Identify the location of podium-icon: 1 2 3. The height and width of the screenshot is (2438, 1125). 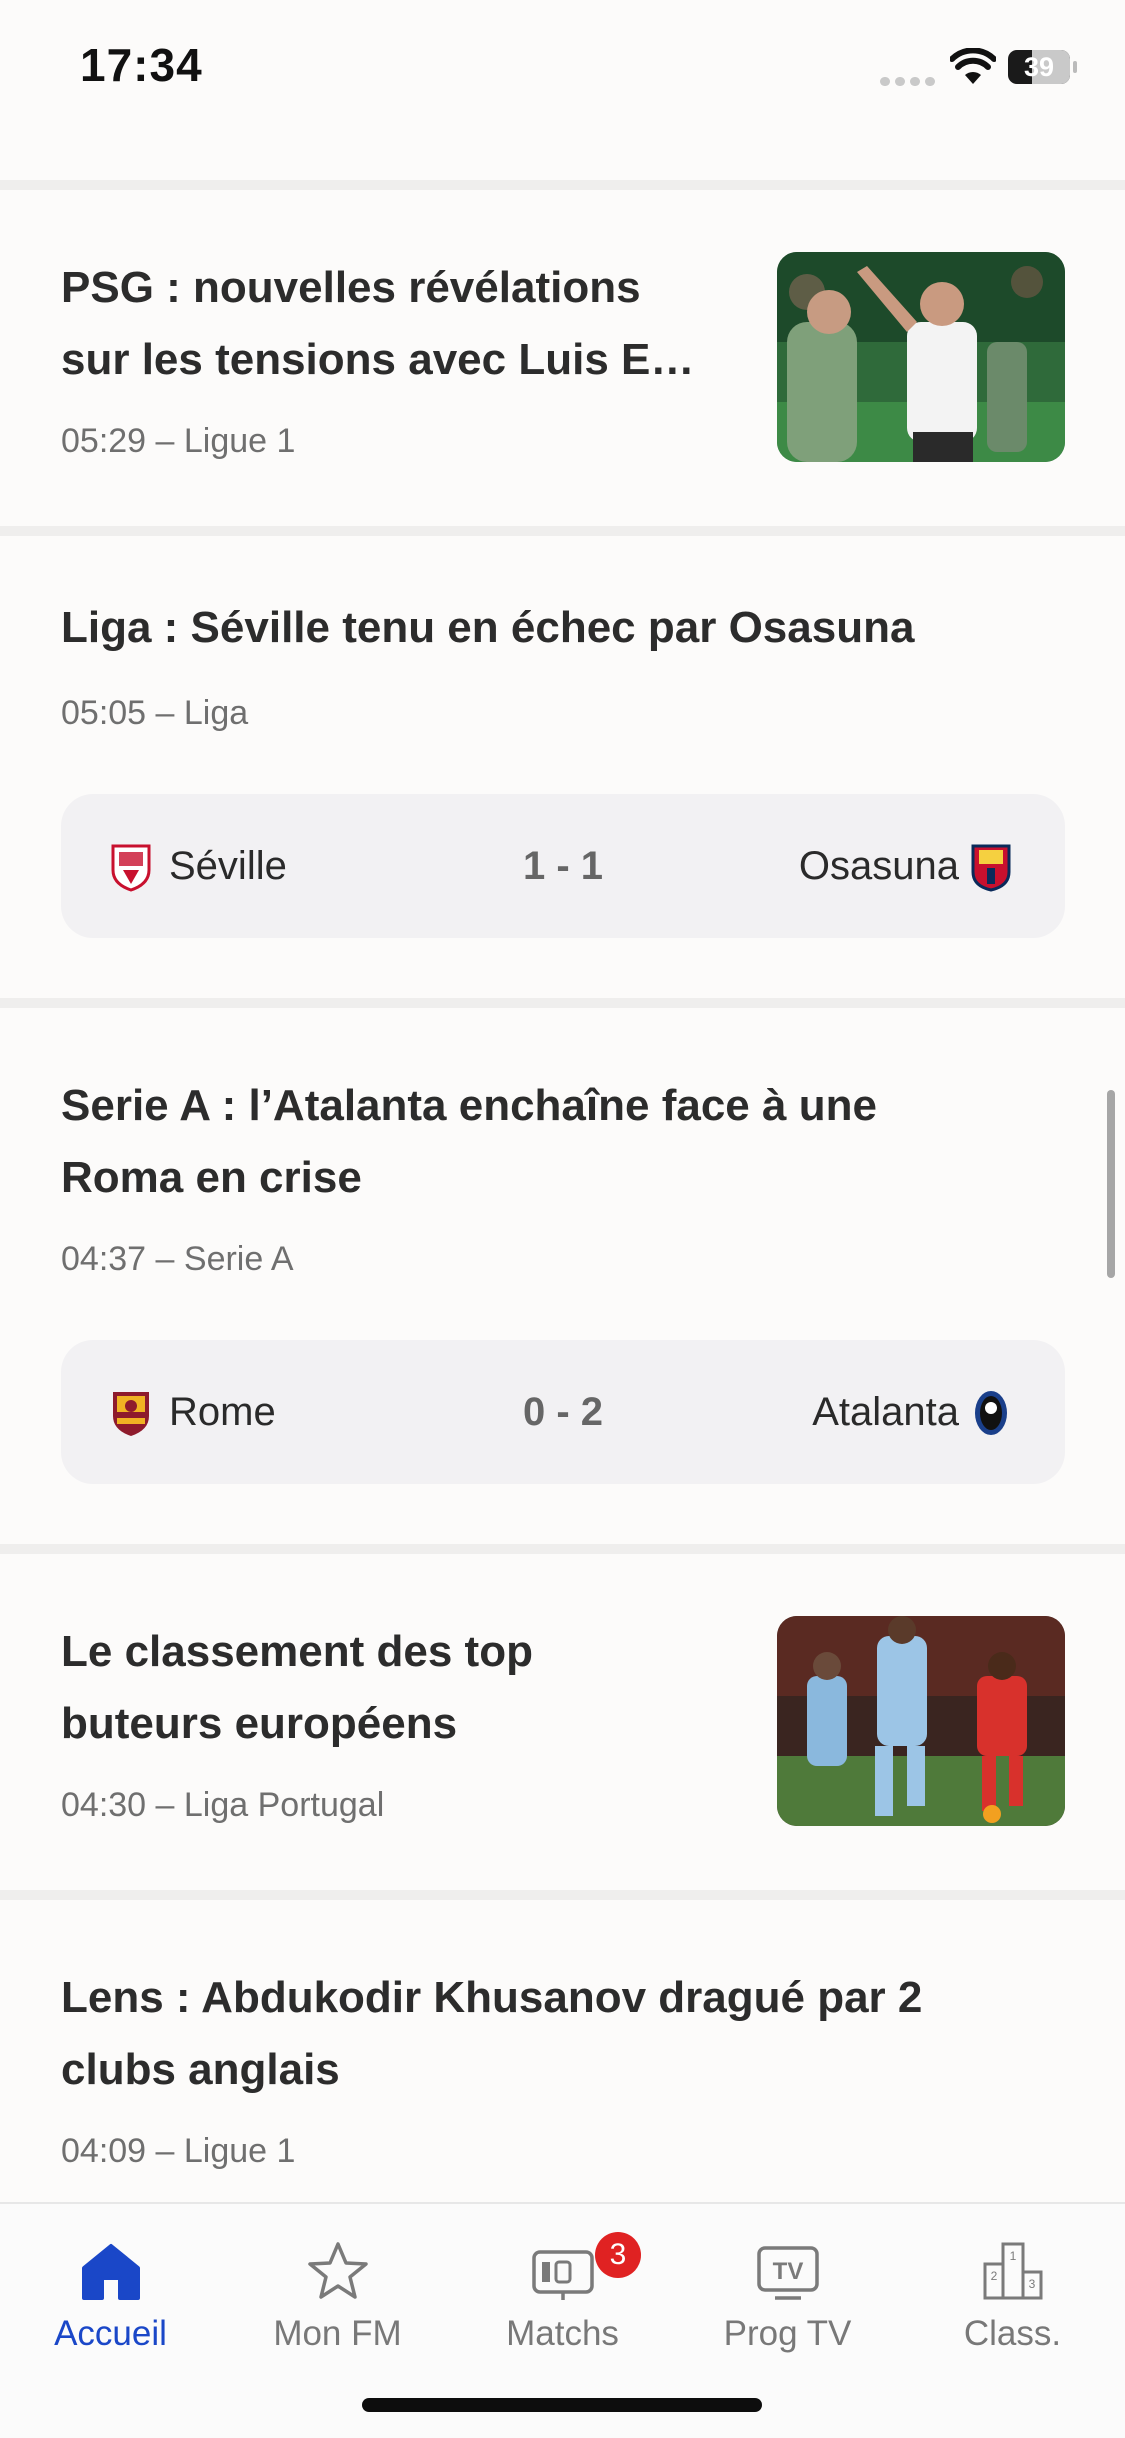
(1013, 2271).